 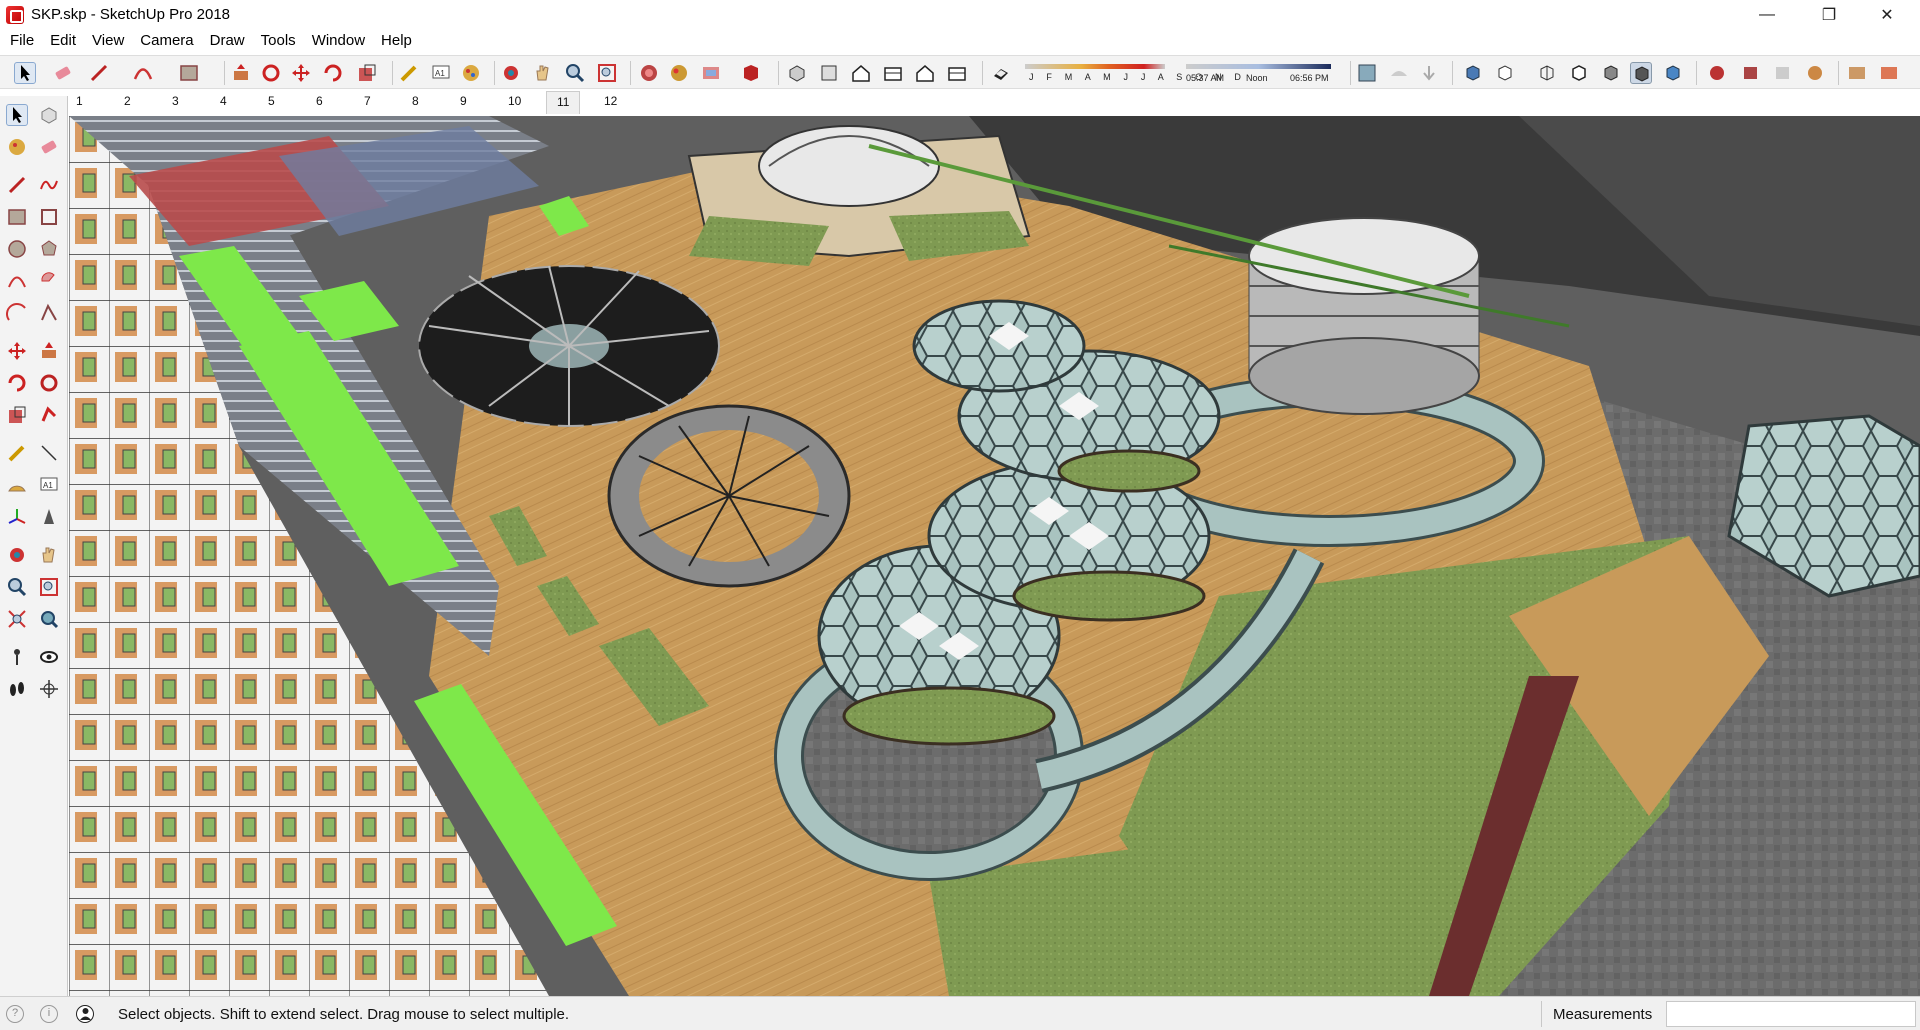 I want to click on position-camera-icon, so click(x=17, y=657).